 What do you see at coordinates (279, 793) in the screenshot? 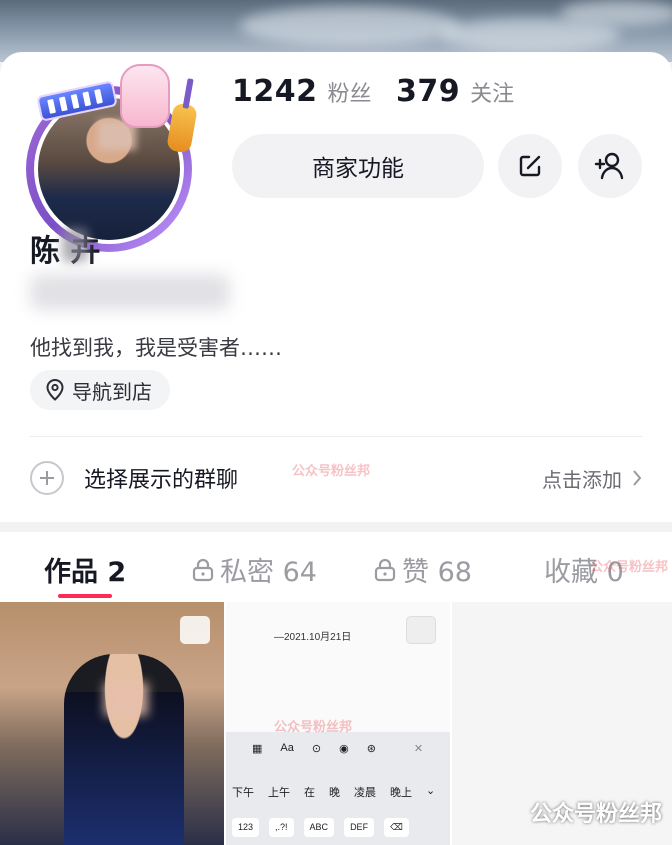
I see `candidate-word: 上午` at bounding box center [279, 793].